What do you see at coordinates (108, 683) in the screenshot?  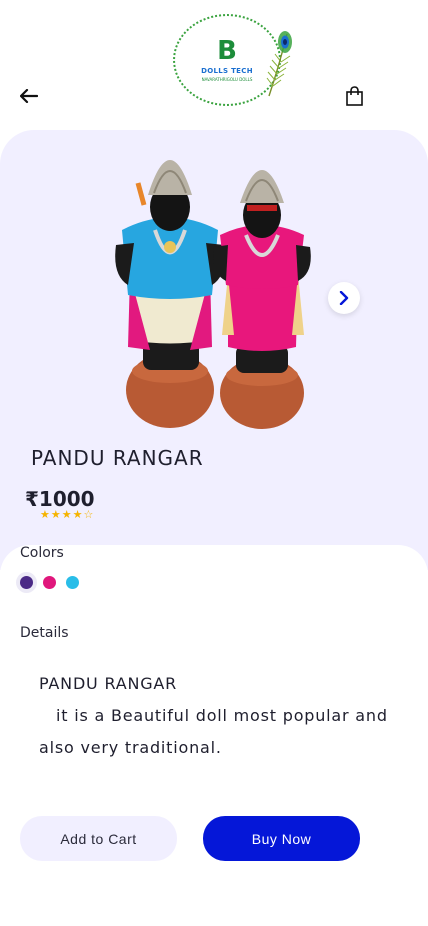 I see `description-title: PANDU RANGAR` at bounding box center [108, 683].